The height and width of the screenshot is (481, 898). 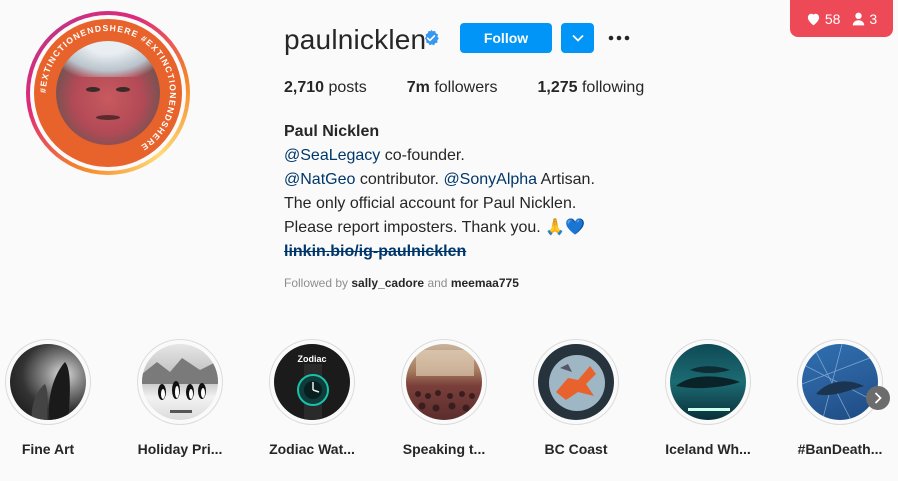 What do you see at coordinates (388, 283) in the screenshot?
I see `follower-username: sally_cadore` at bounding box center [388, 283].